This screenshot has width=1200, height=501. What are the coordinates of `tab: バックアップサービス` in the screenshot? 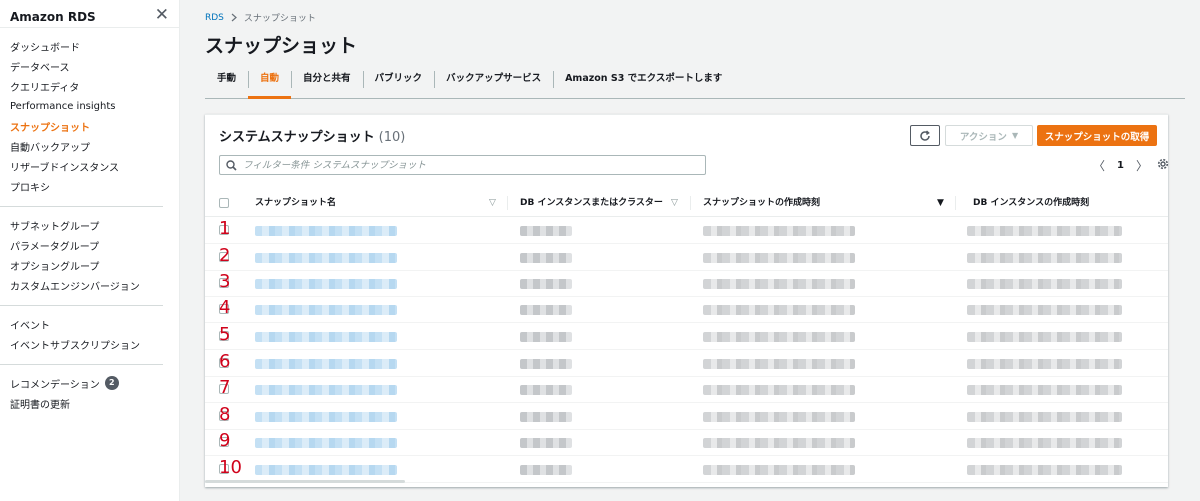 It's located at (493, 81).